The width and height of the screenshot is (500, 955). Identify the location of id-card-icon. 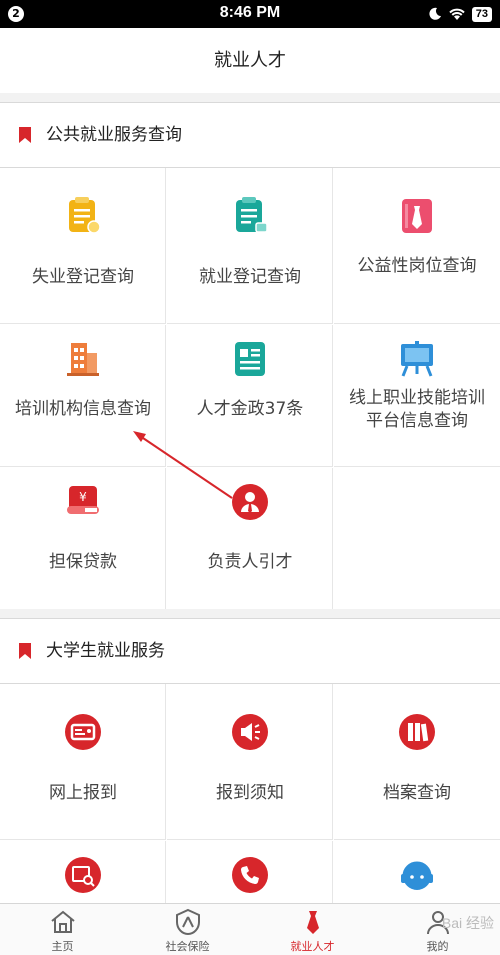
(83, 732).